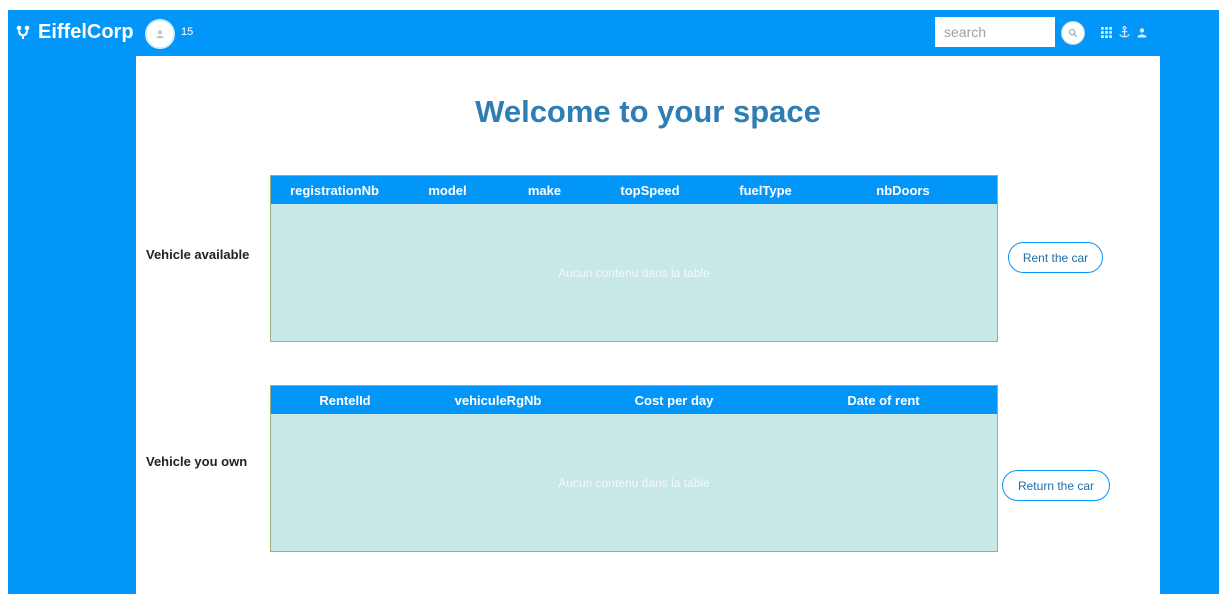  I want to click on logo-icon, so click(23, 32).